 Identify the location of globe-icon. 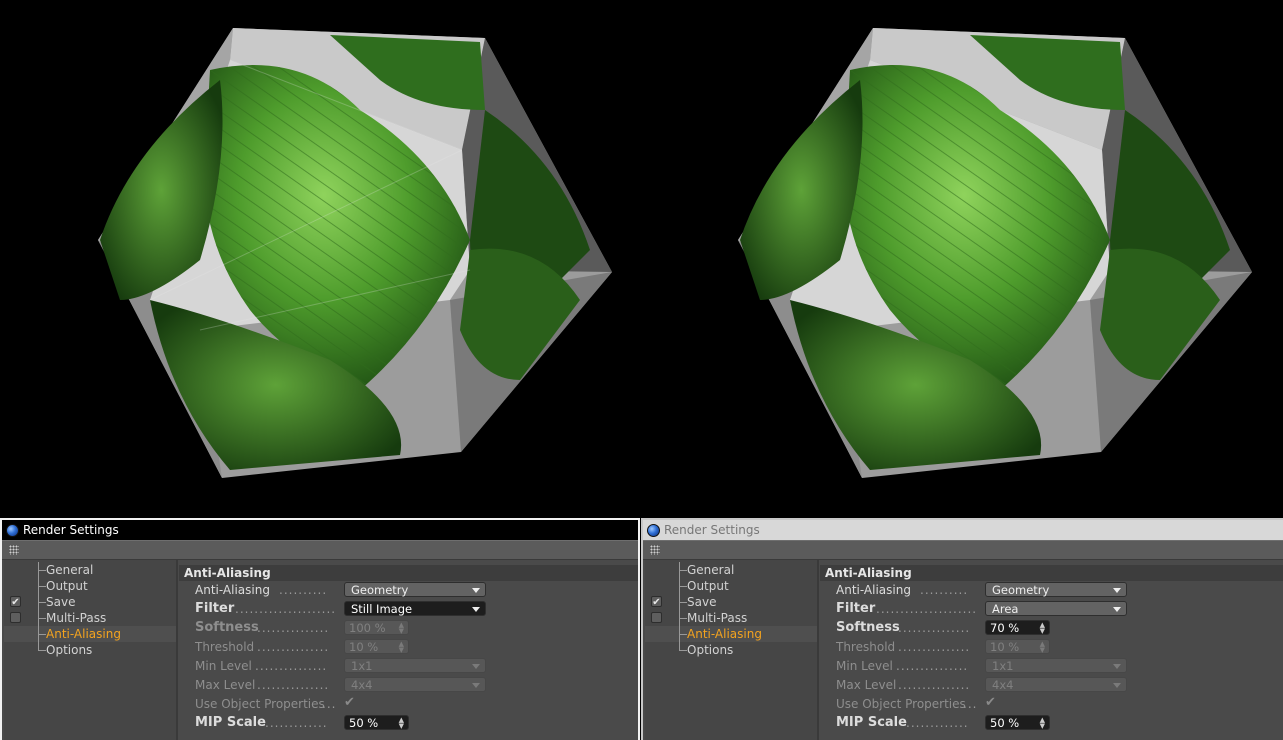
(12, 530).